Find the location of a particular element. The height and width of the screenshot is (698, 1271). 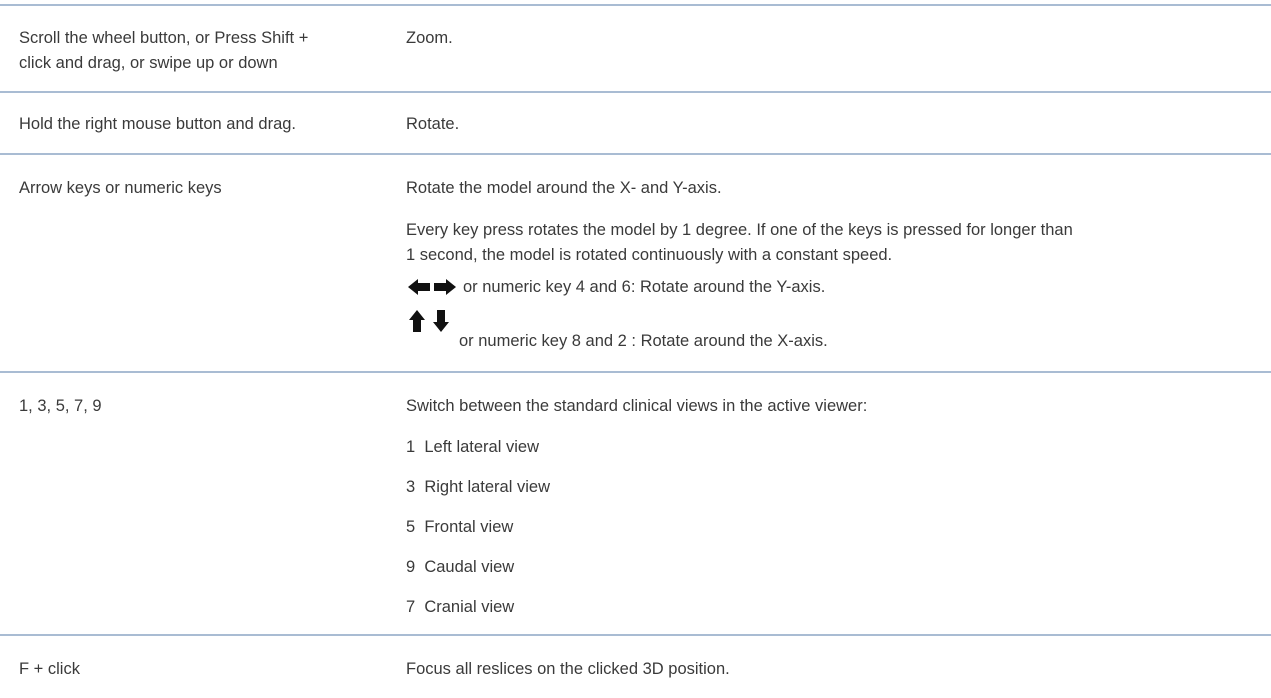

view-list-item: 5 Frontal view is located at coordinates (460, 527).